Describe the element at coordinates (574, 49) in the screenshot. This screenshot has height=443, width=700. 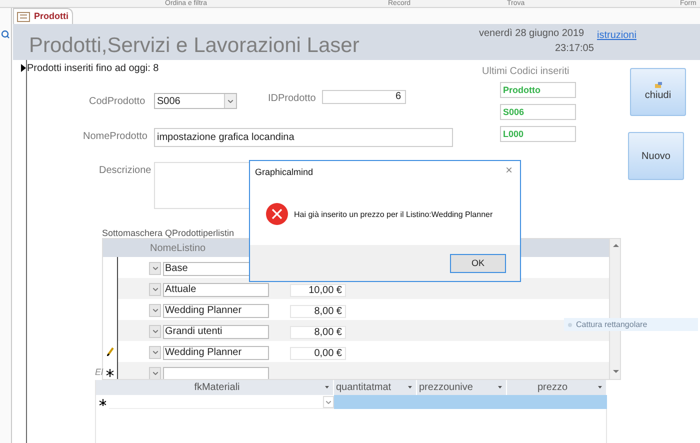
I see `time-text: 23:17:05` at that location.